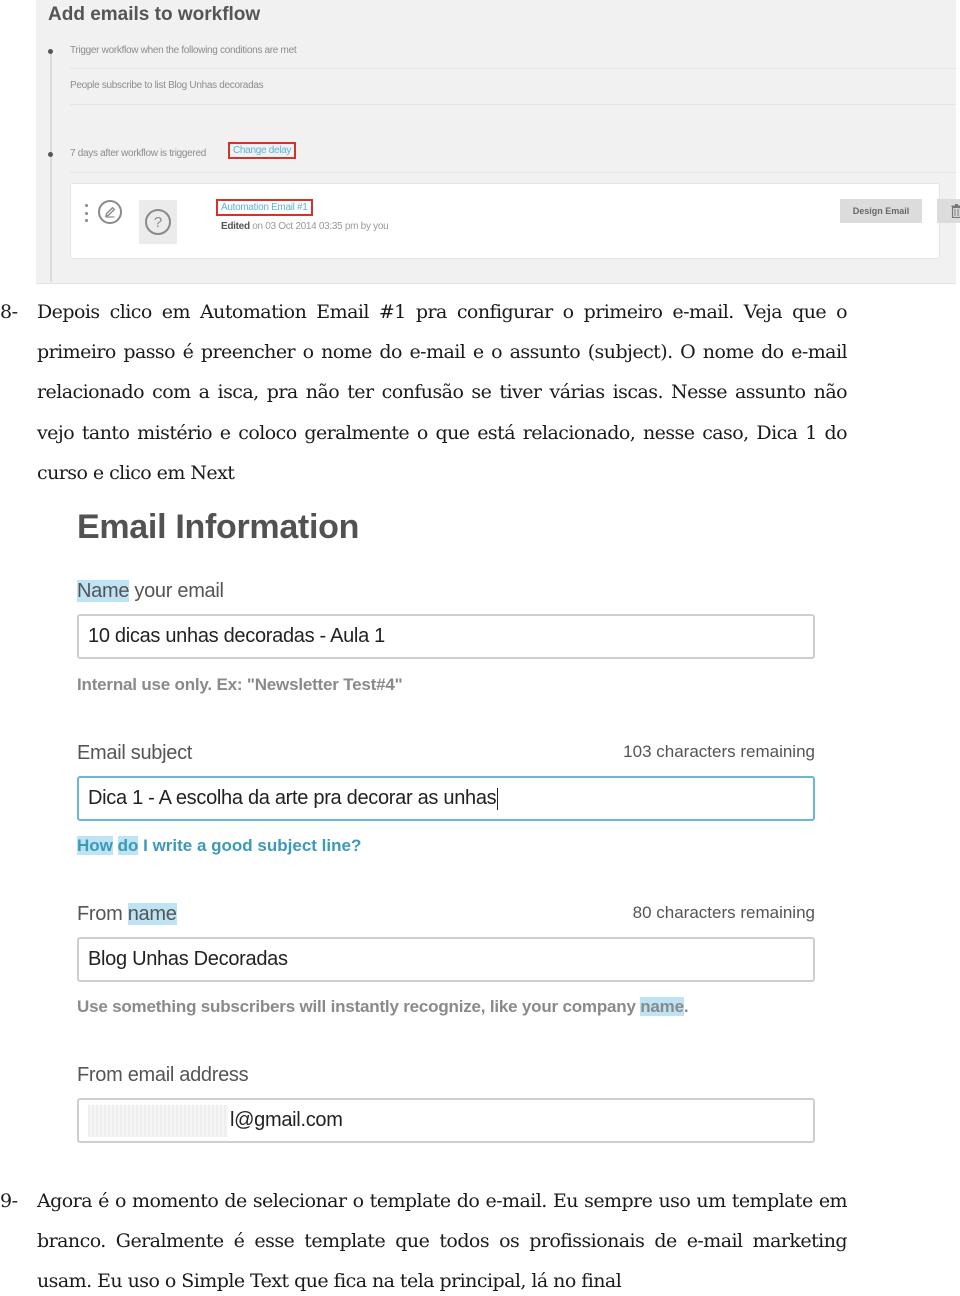 This screenshot has width=960, height=1296. I want to click on subject-char-counter: 103 characters remaining, so click(719, 751).